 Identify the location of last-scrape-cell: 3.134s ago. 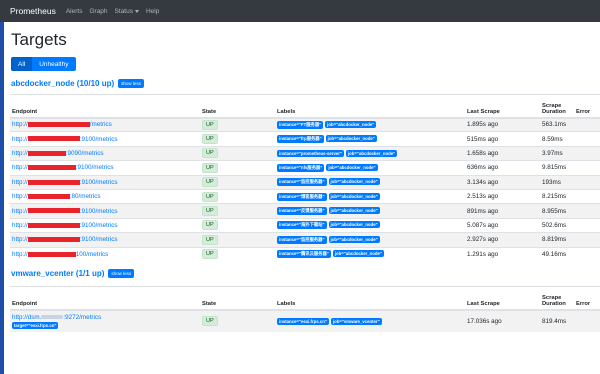
(502, 182).